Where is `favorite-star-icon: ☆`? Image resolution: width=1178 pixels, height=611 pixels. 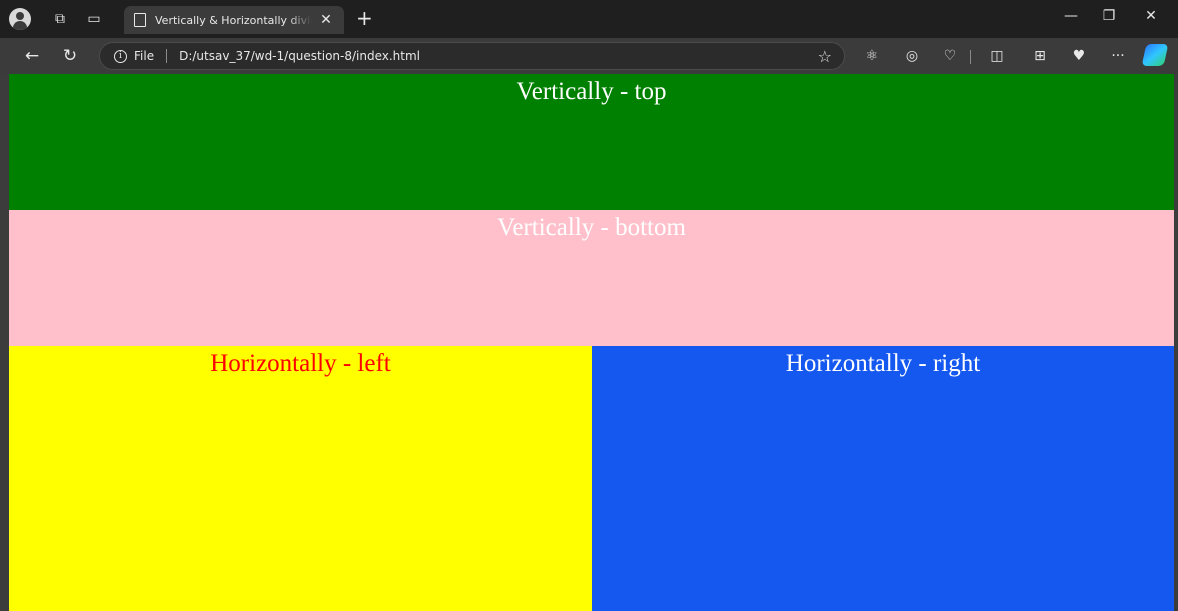 favorite-star-icon: ☆ is located at coordinates (825, 56).